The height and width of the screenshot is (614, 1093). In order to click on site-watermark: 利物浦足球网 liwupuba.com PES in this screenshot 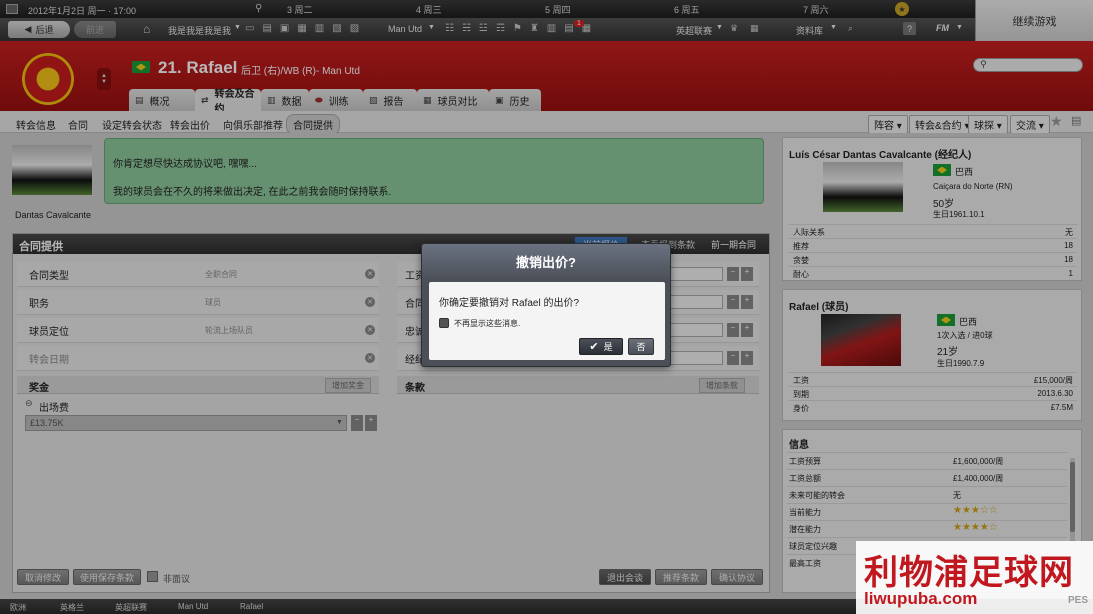, I will do `click(974, 577)`.